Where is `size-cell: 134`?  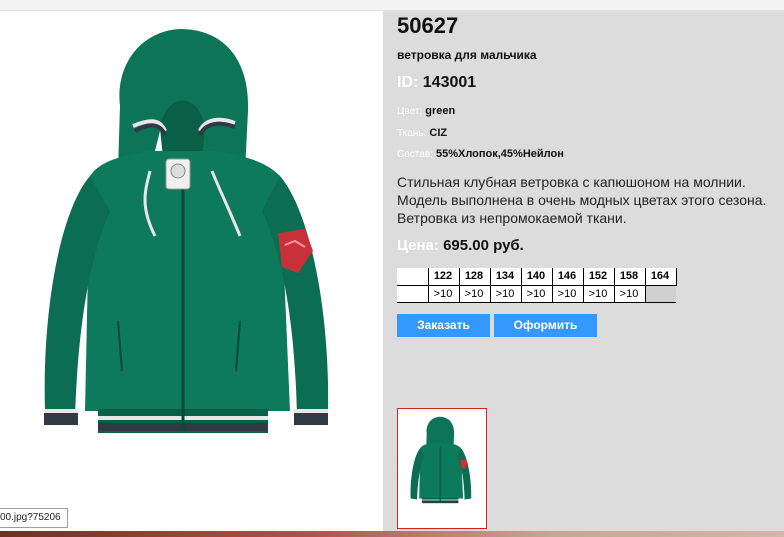 size-cell: 134 is located at coordinates (506, 277).